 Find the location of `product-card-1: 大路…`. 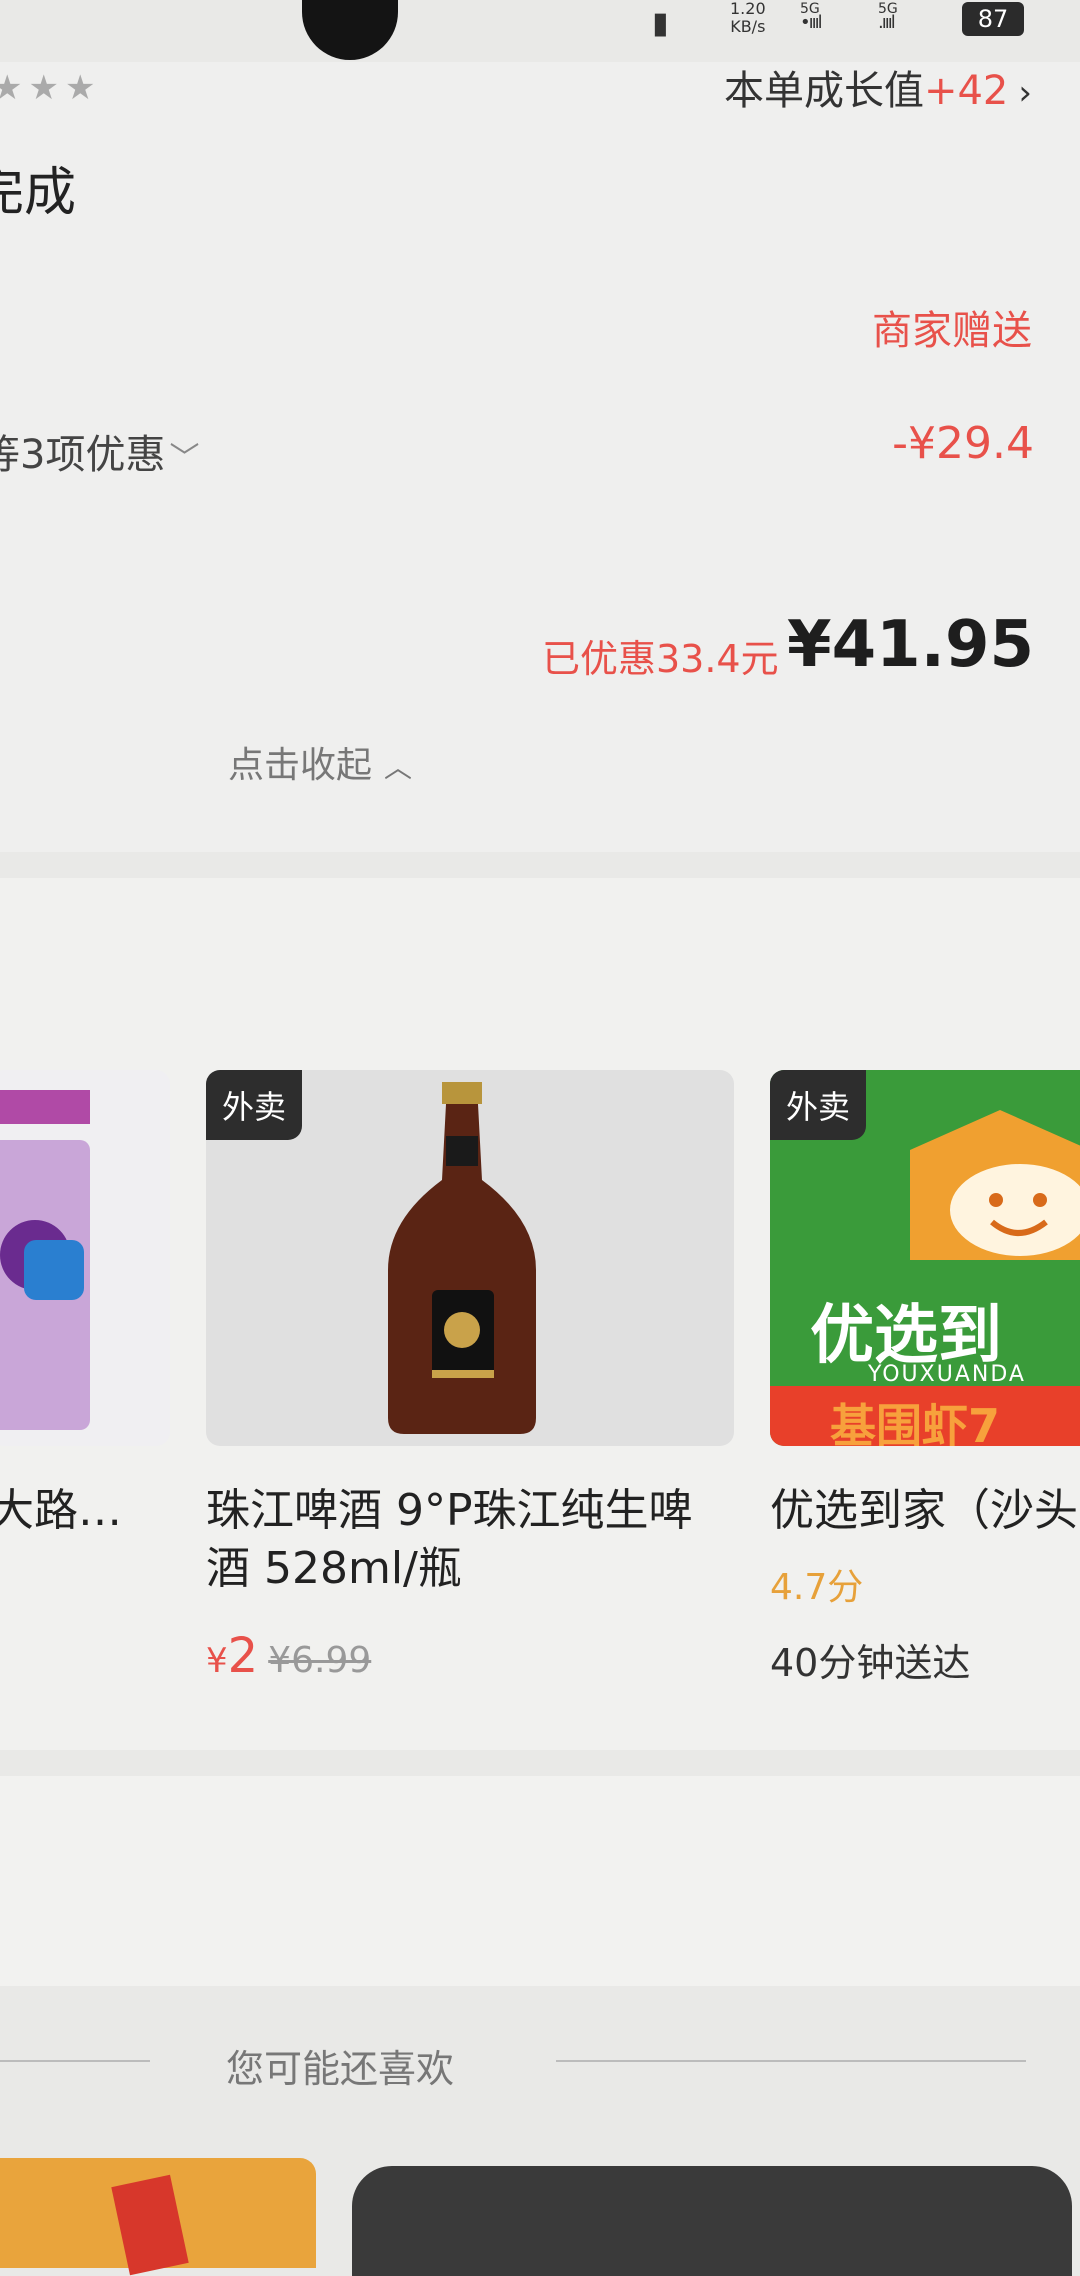

product-card-1: 大路… is located at coordinates (85, 1305).